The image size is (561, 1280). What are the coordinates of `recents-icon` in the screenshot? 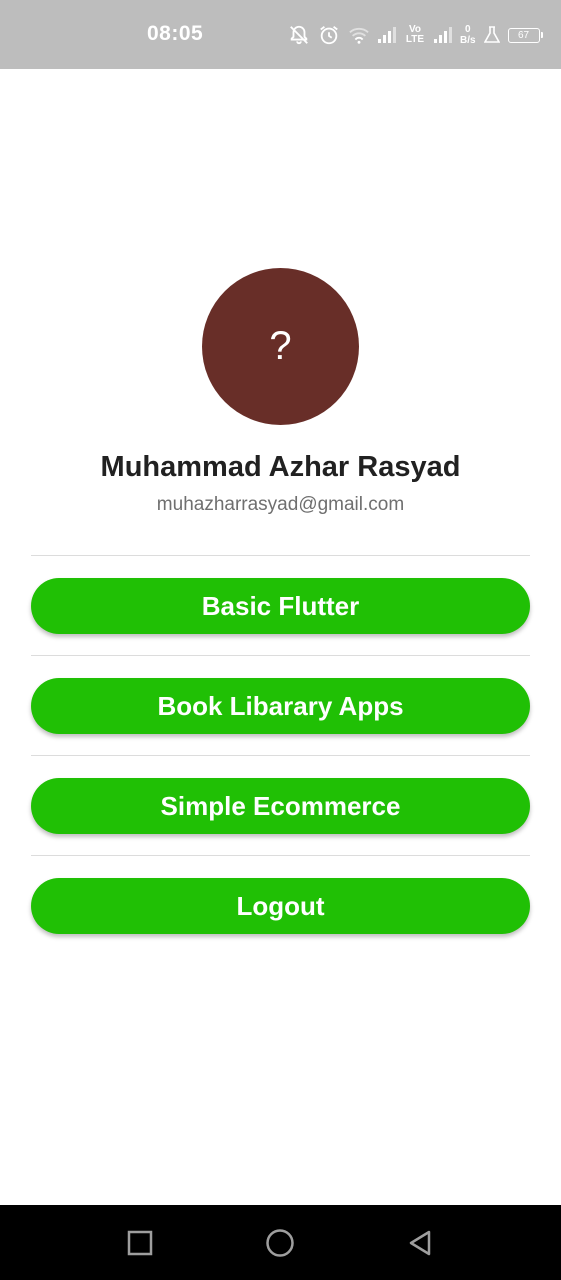 It's located at (140, 1243).